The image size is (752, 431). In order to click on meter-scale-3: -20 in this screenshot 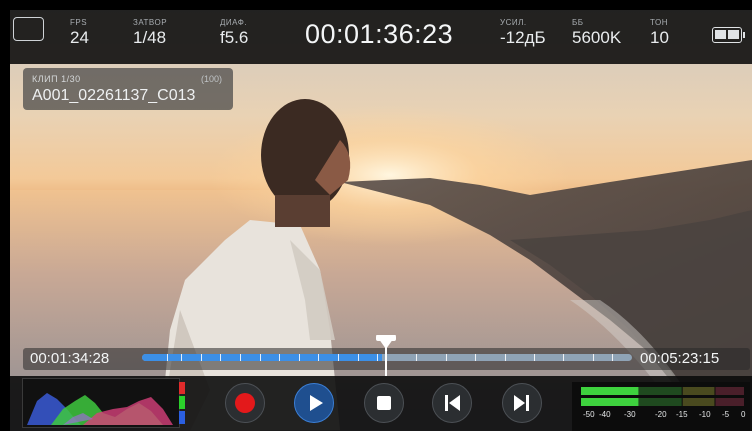, I will do `click(661, 414)`.